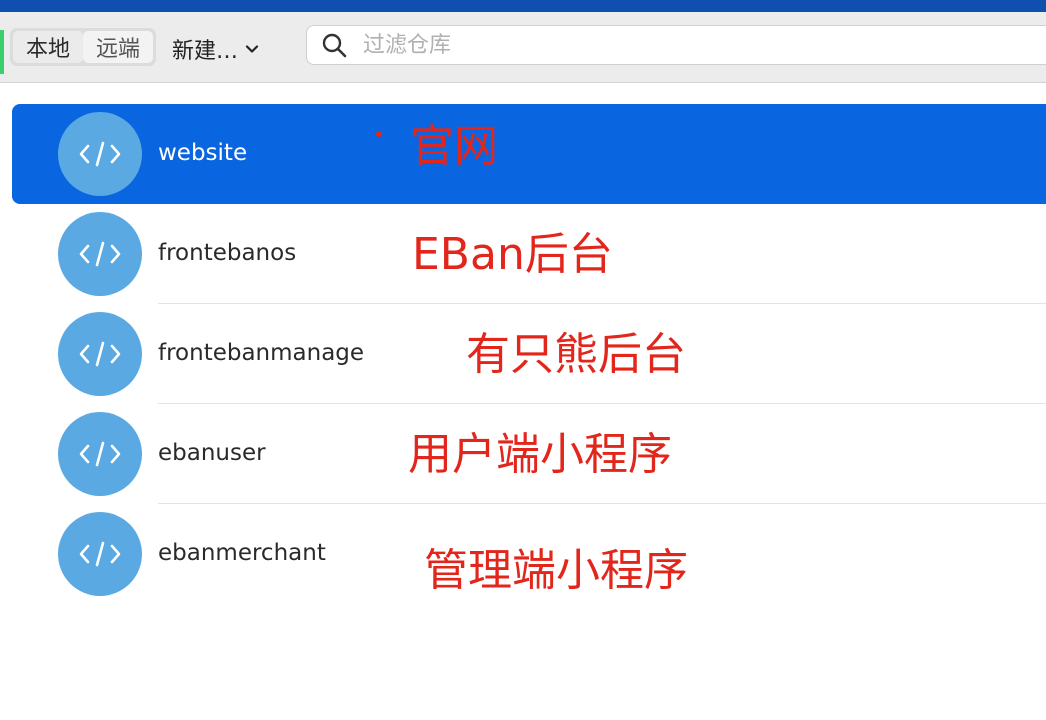 The width and height of the screenshot is (1046, 720). I want to click on repository-name: ebanuser, so click(212, 453).